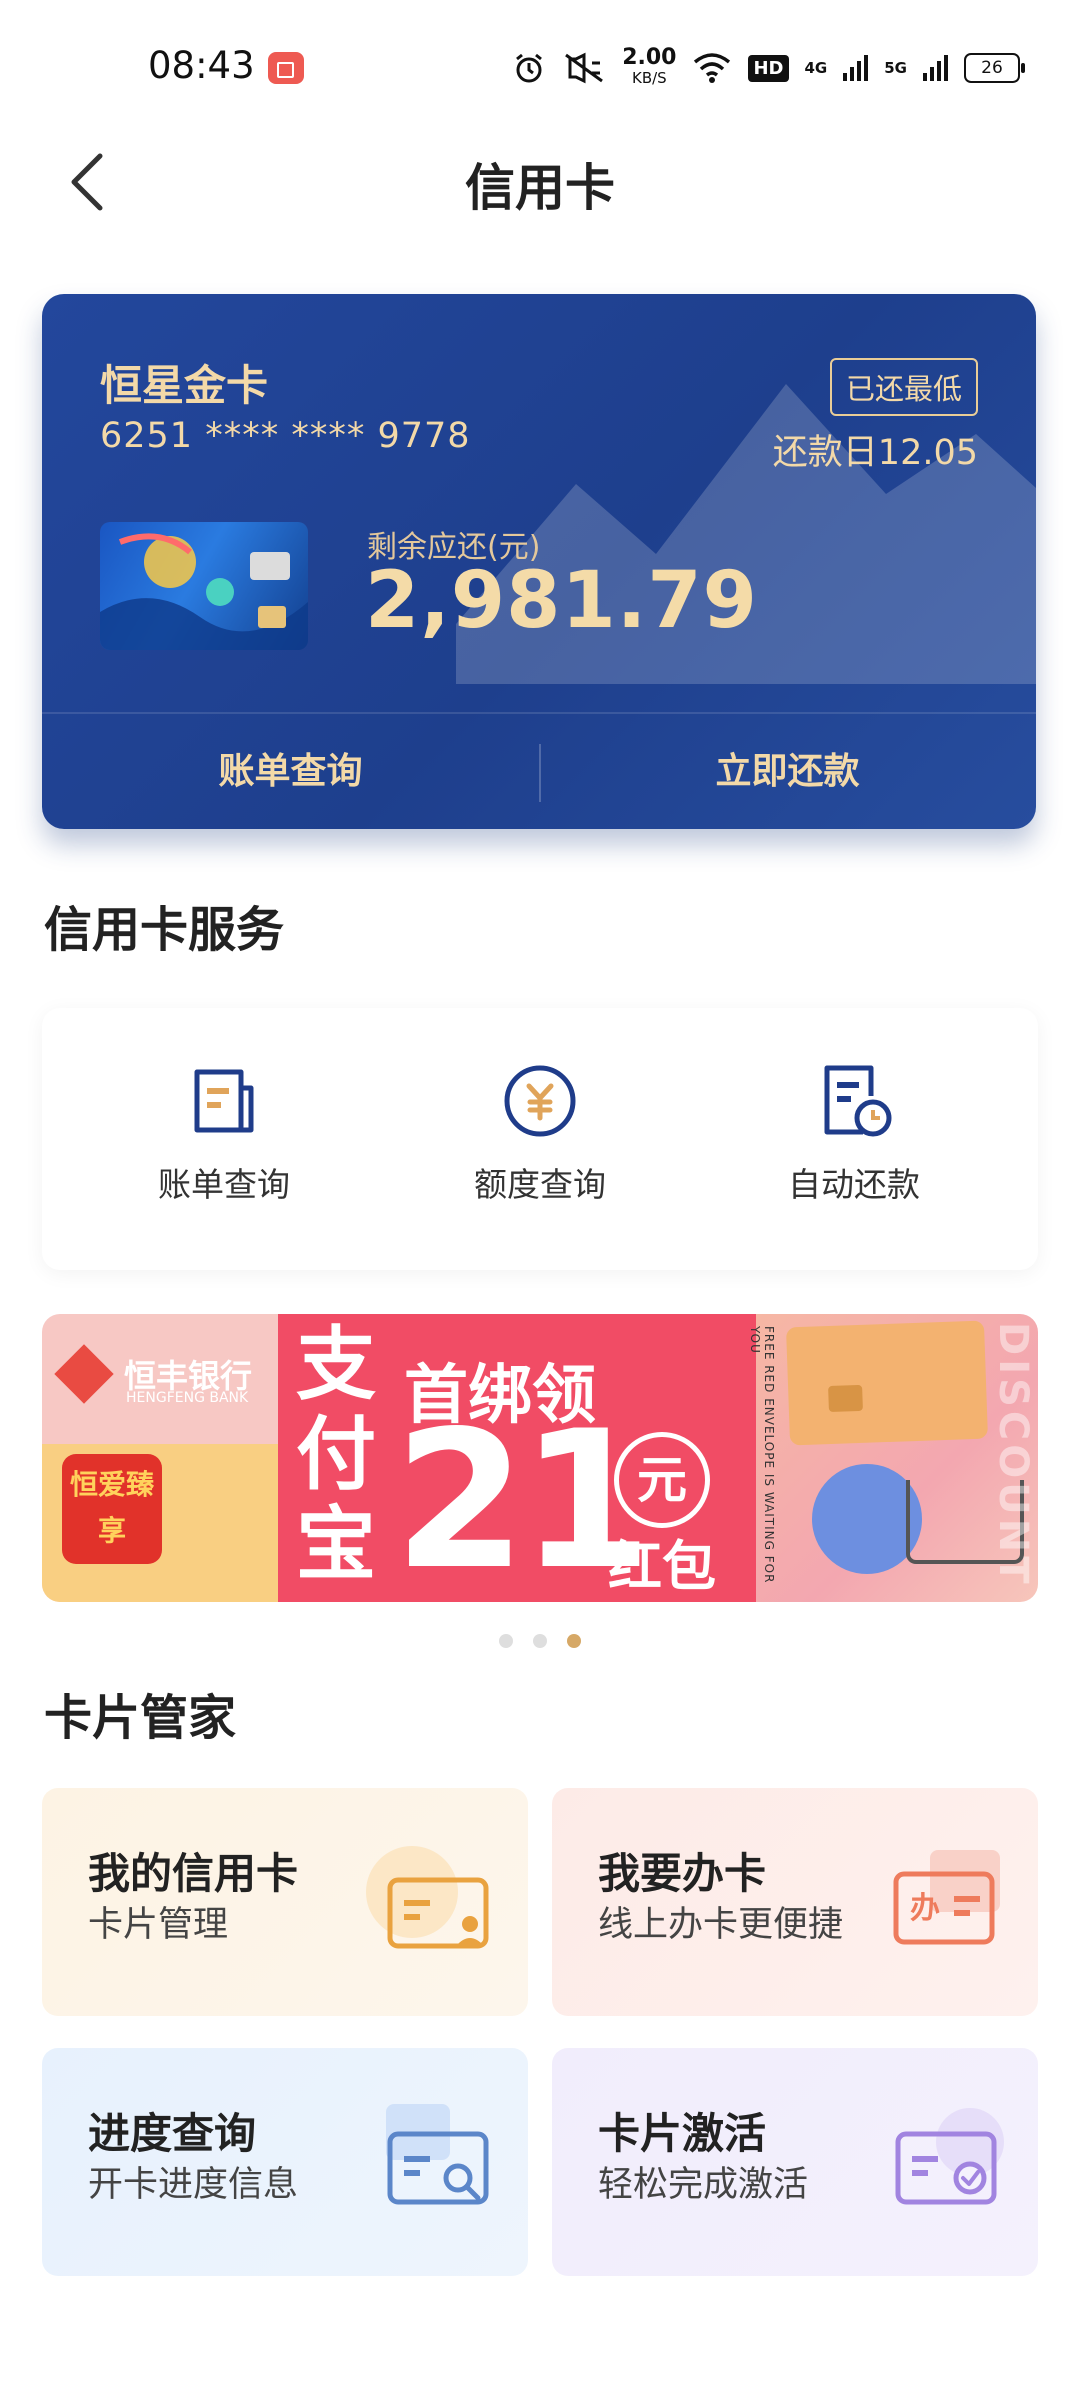 This screenshot has height=2400, width=1080. What do you see at coordinates (140, 1718) in the screenshot?
I see `card-manager-section-title: 卡片管家` at bounding box center [140, 1718].